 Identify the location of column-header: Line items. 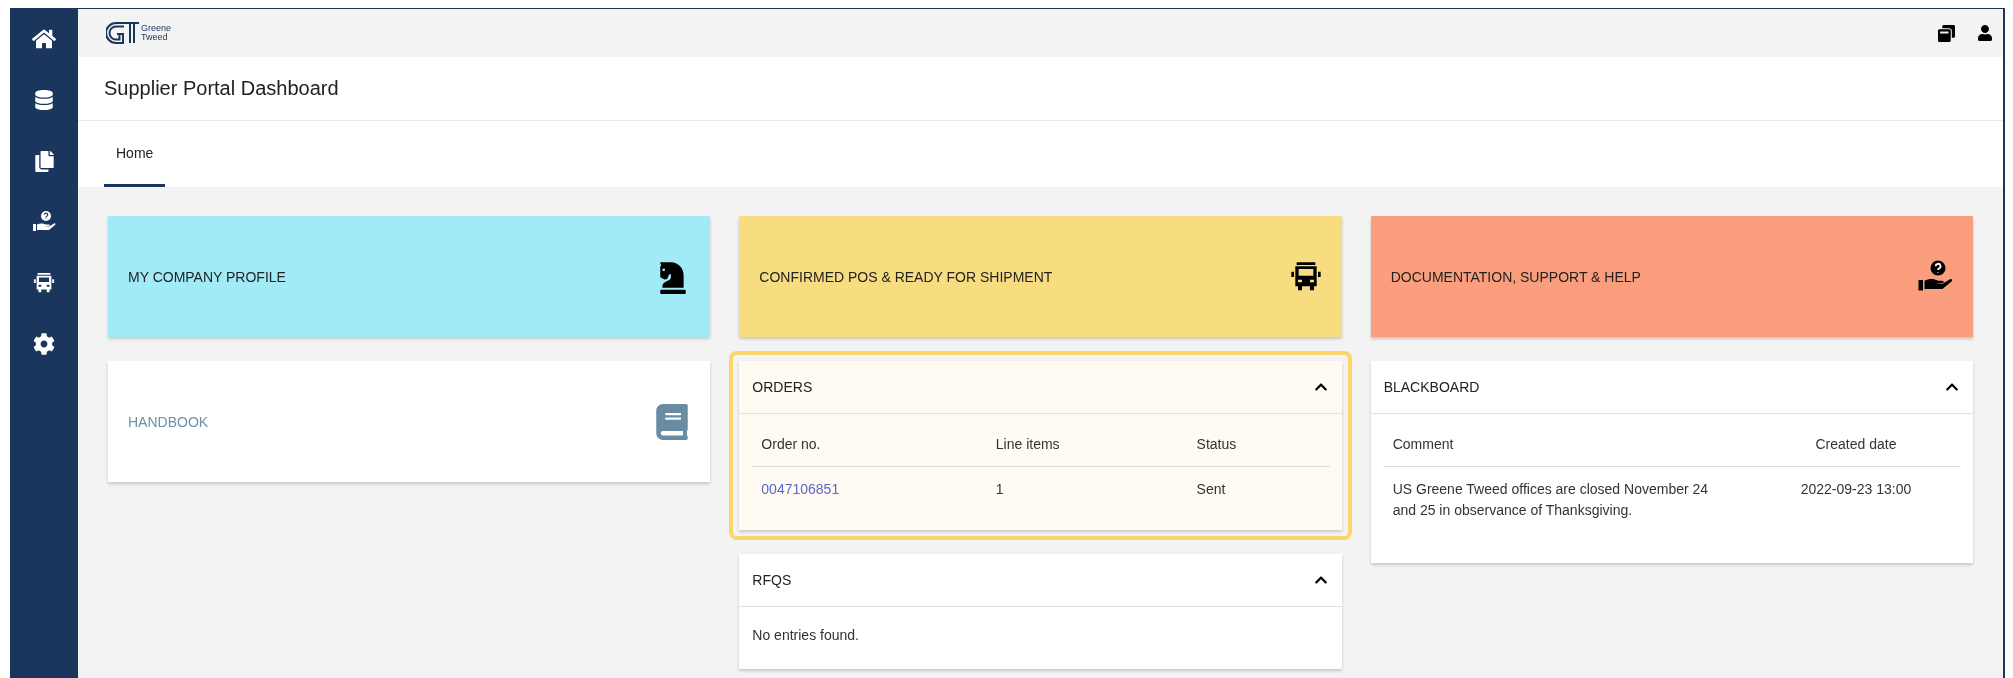
(1086, 446).